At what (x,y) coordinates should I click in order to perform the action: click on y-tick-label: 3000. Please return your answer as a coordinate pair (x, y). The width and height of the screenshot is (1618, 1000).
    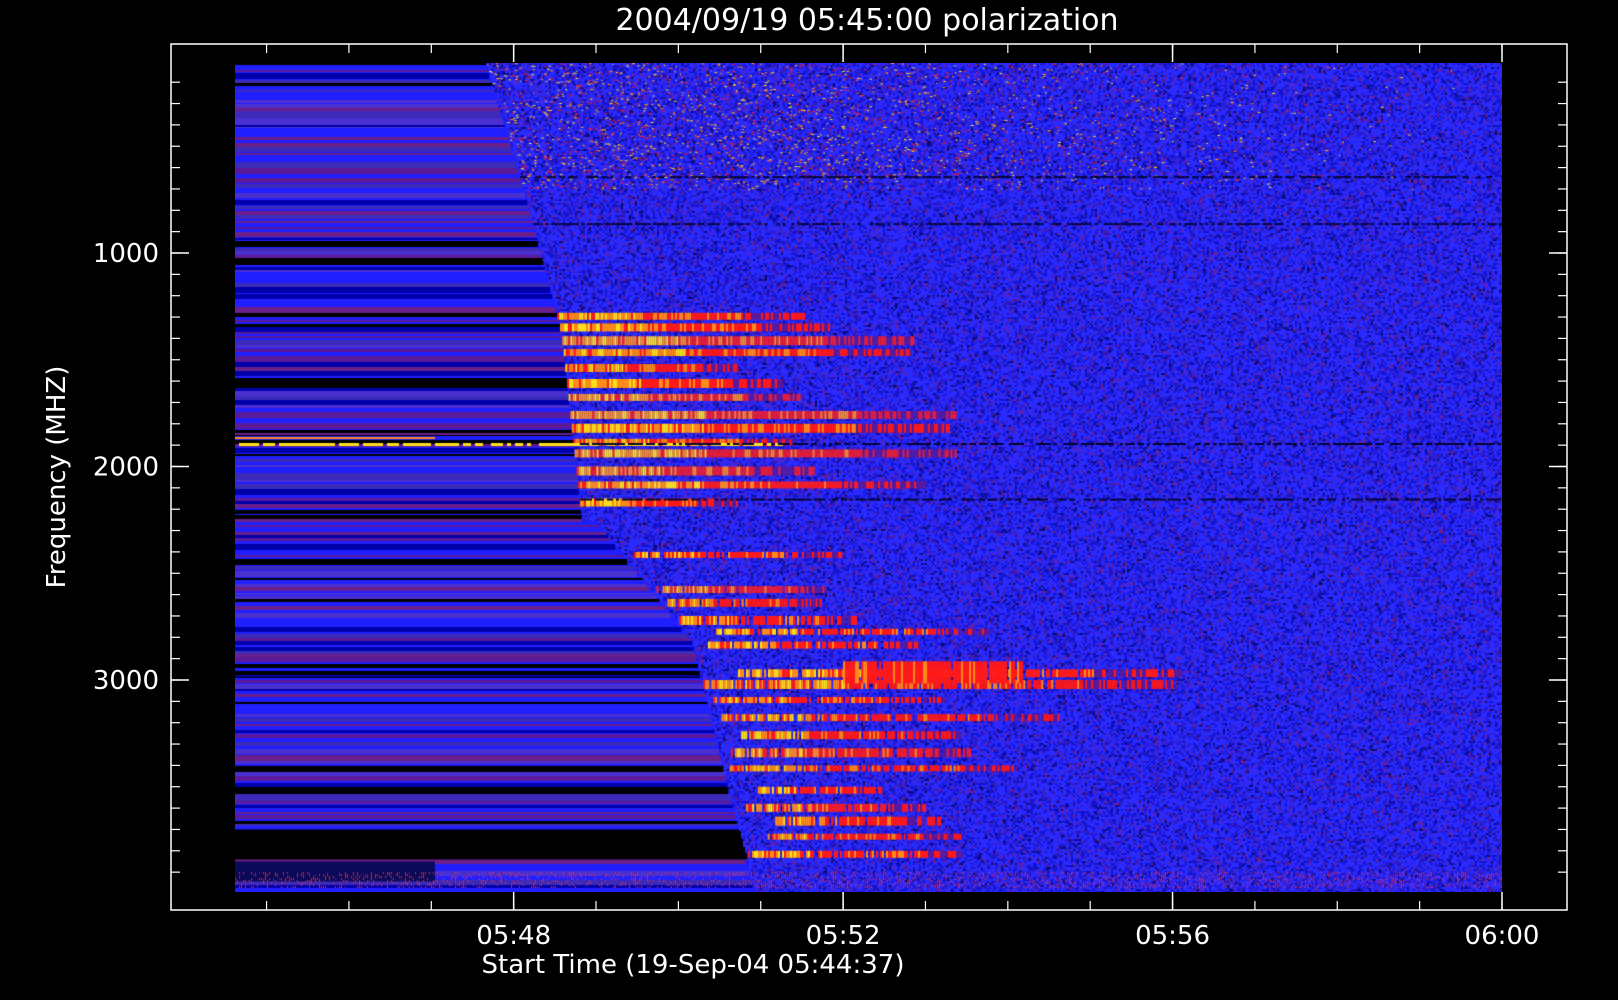
    Looking at the image, I should click on (126, 681).